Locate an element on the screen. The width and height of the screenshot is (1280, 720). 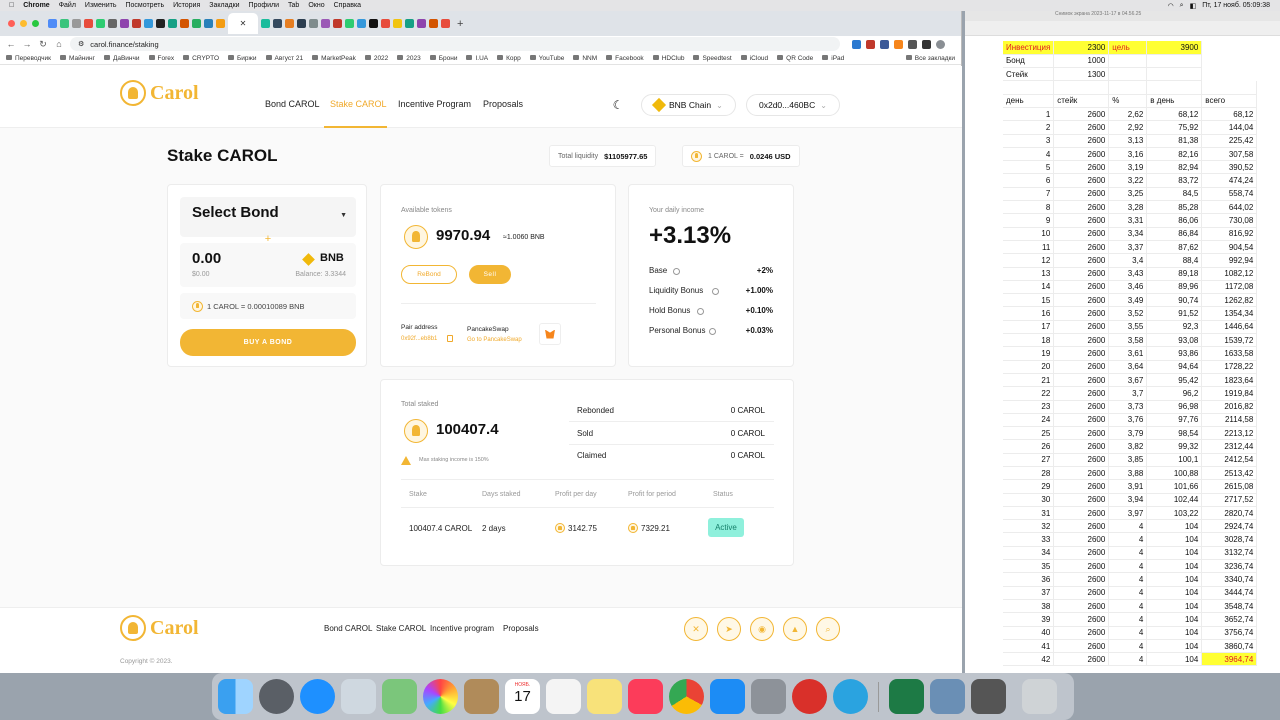
sheet-cell: 101,66 is located at coordinates (1174, 486).